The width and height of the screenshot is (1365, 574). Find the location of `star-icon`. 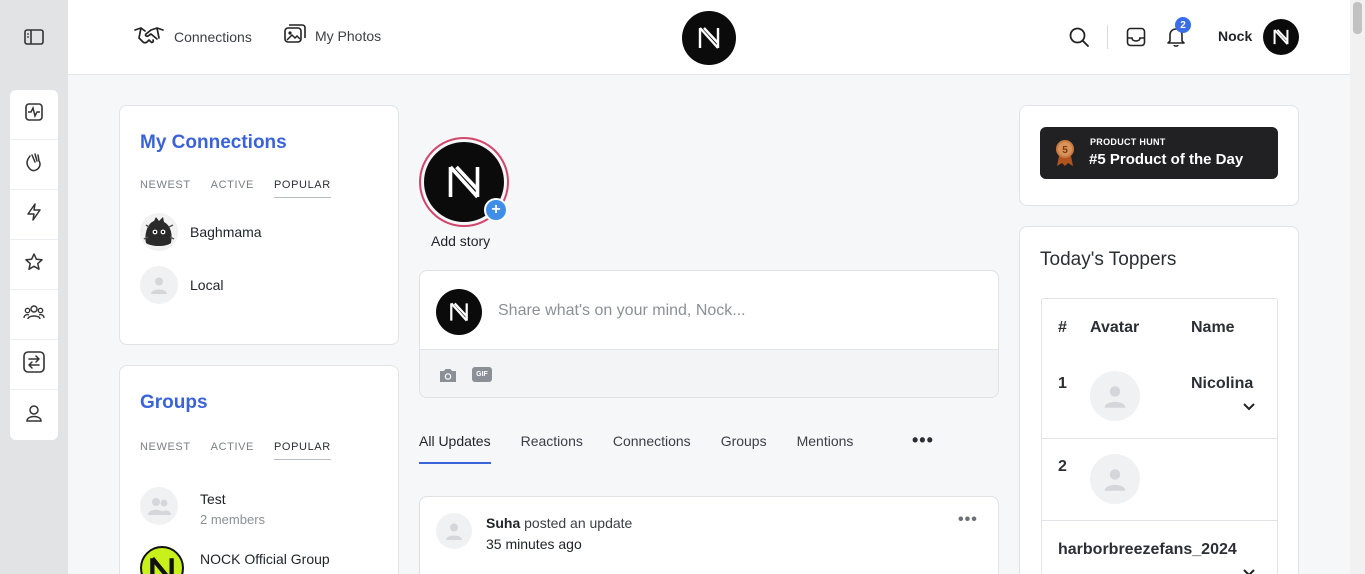

star-icon is located at coordinates (34, 264).